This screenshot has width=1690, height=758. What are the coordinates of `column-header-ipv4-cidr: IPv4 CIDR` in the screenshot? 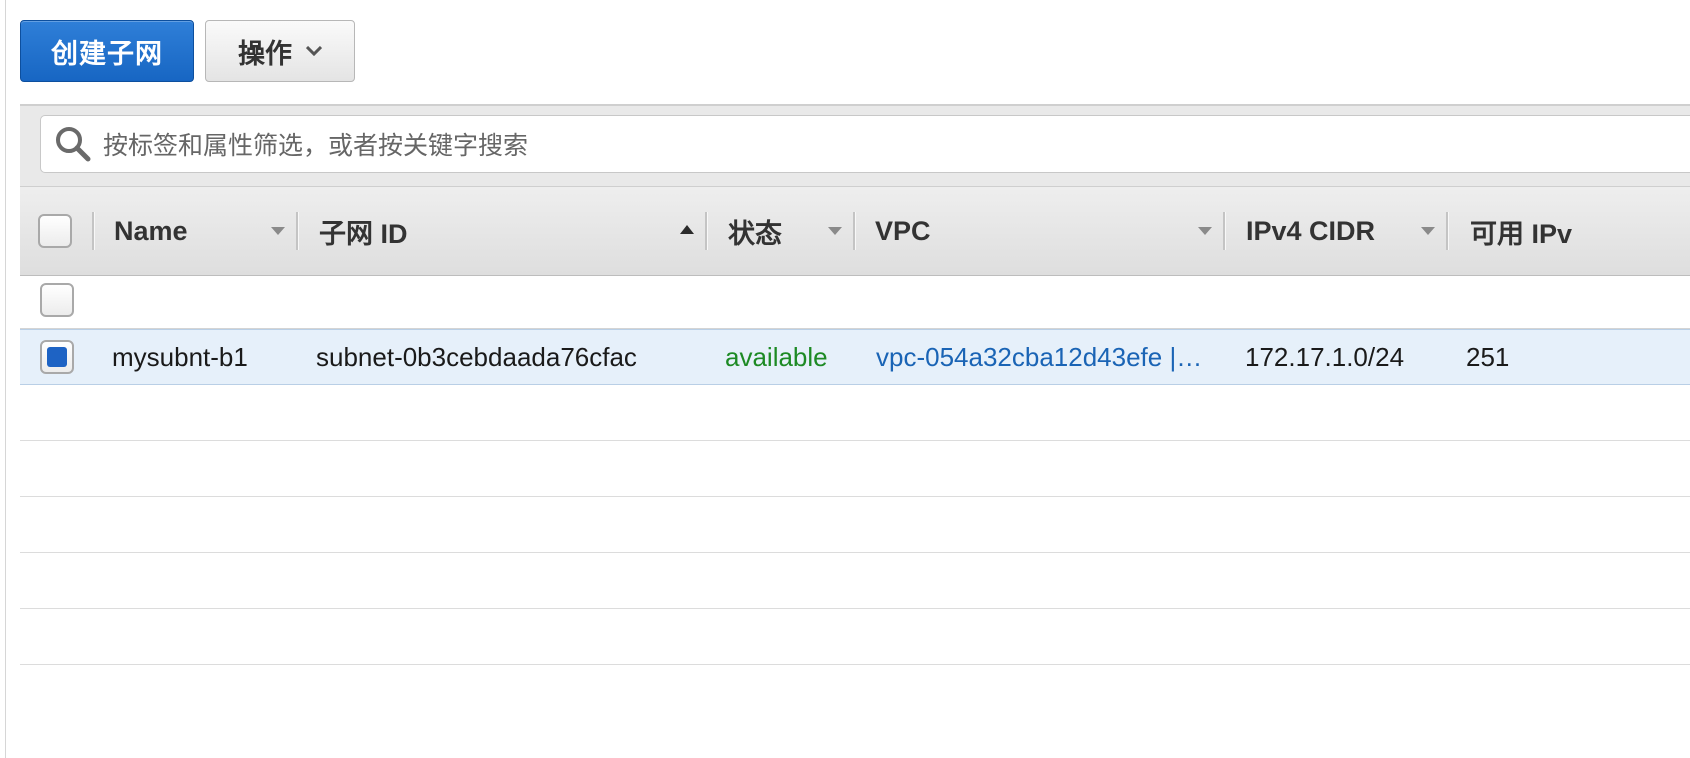 It's located at (1310, 231).